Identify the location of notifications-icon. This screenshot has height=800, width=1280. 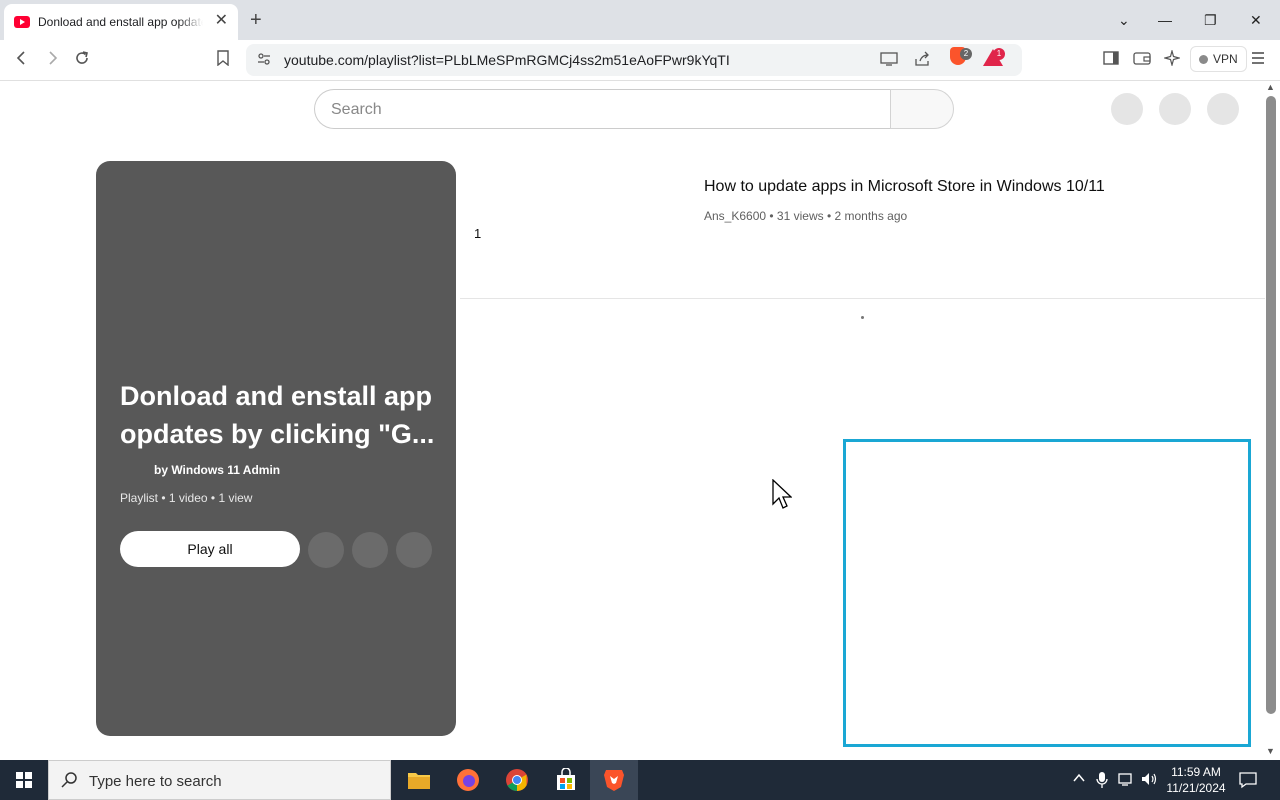
(1248, 782).